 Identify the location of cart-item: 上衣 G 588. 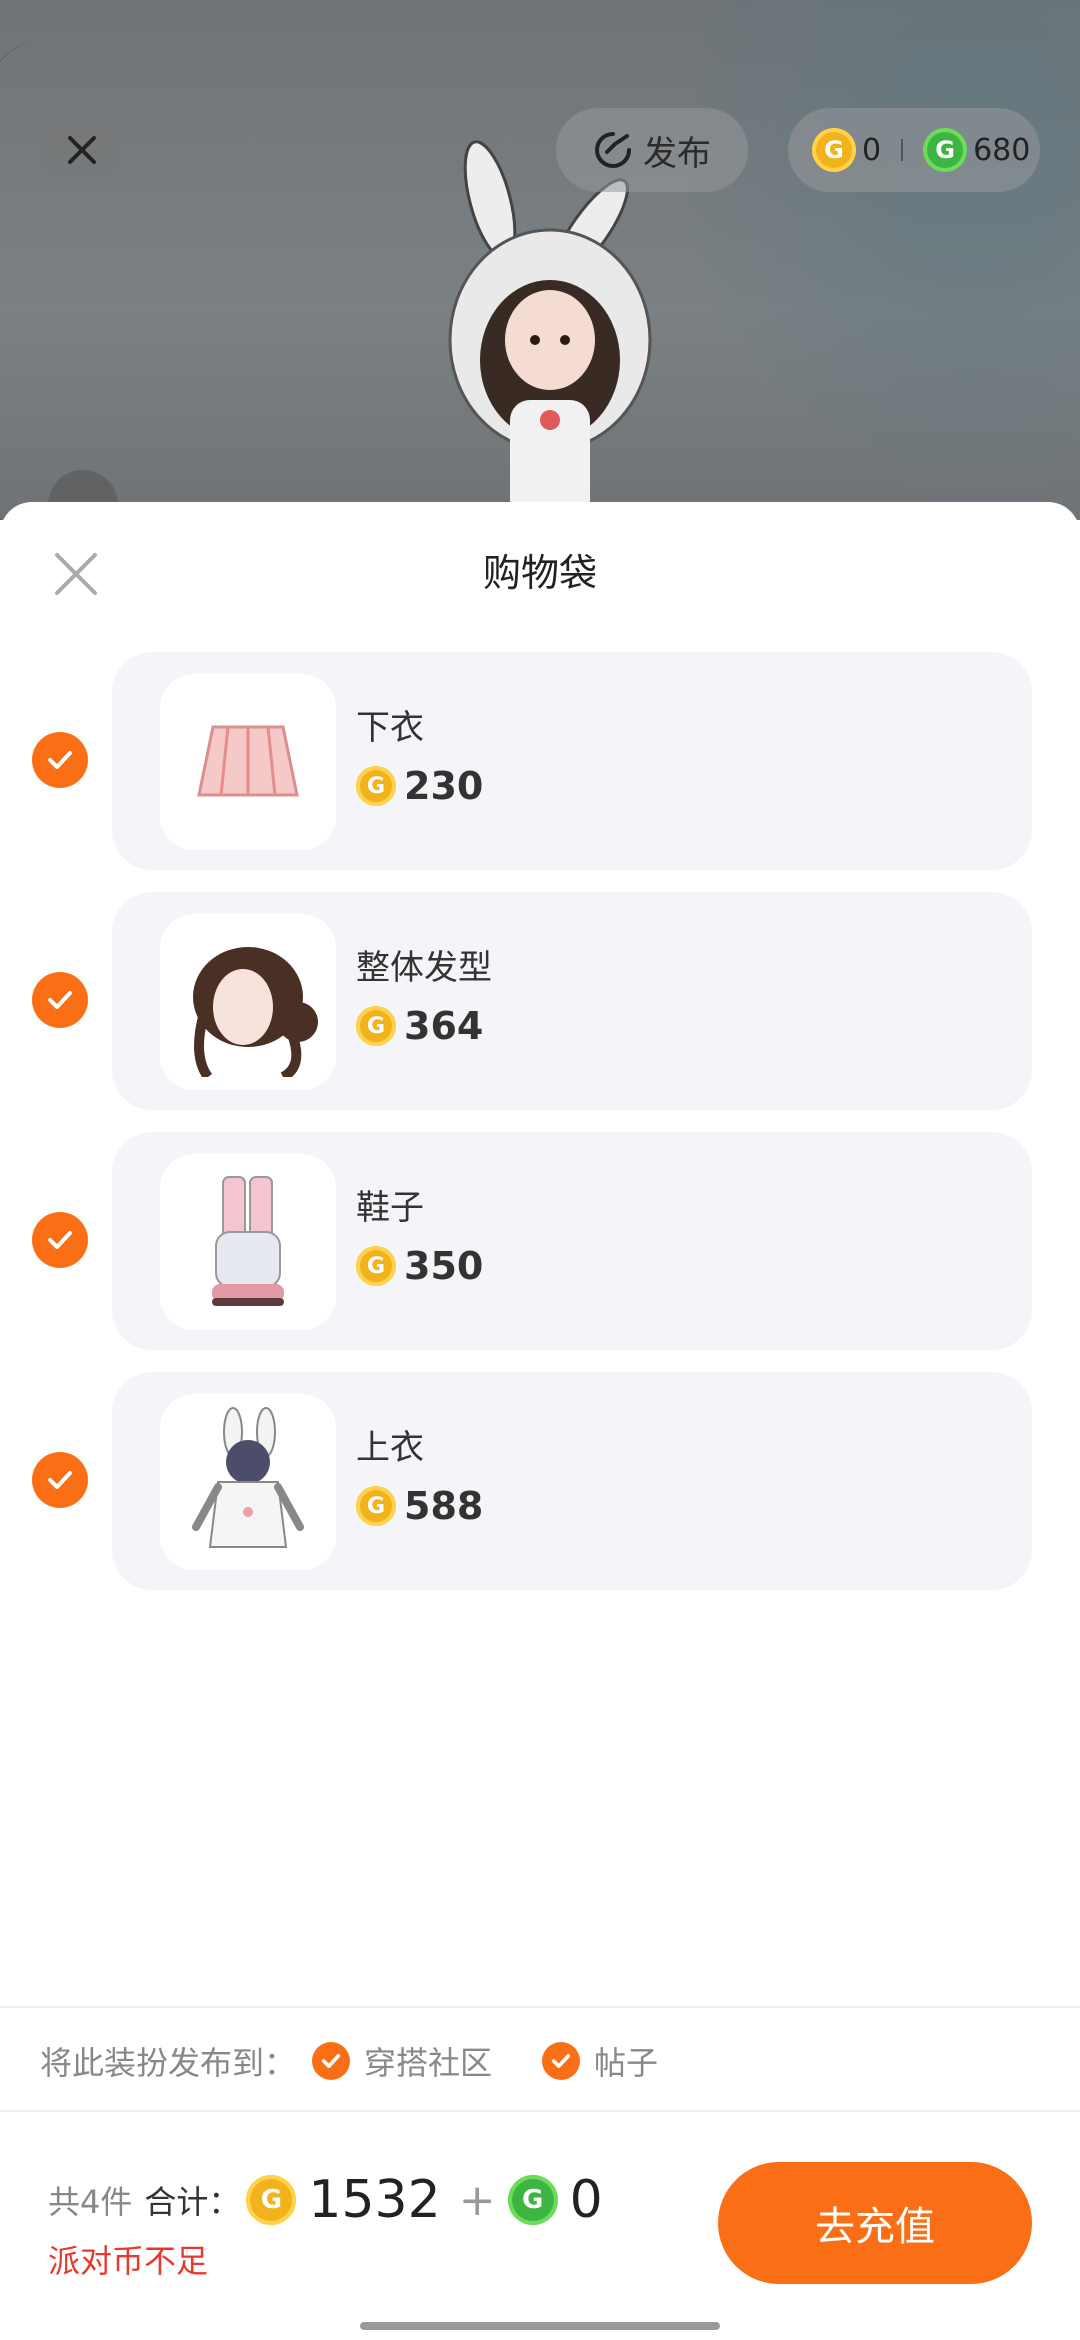
(540, 1482).